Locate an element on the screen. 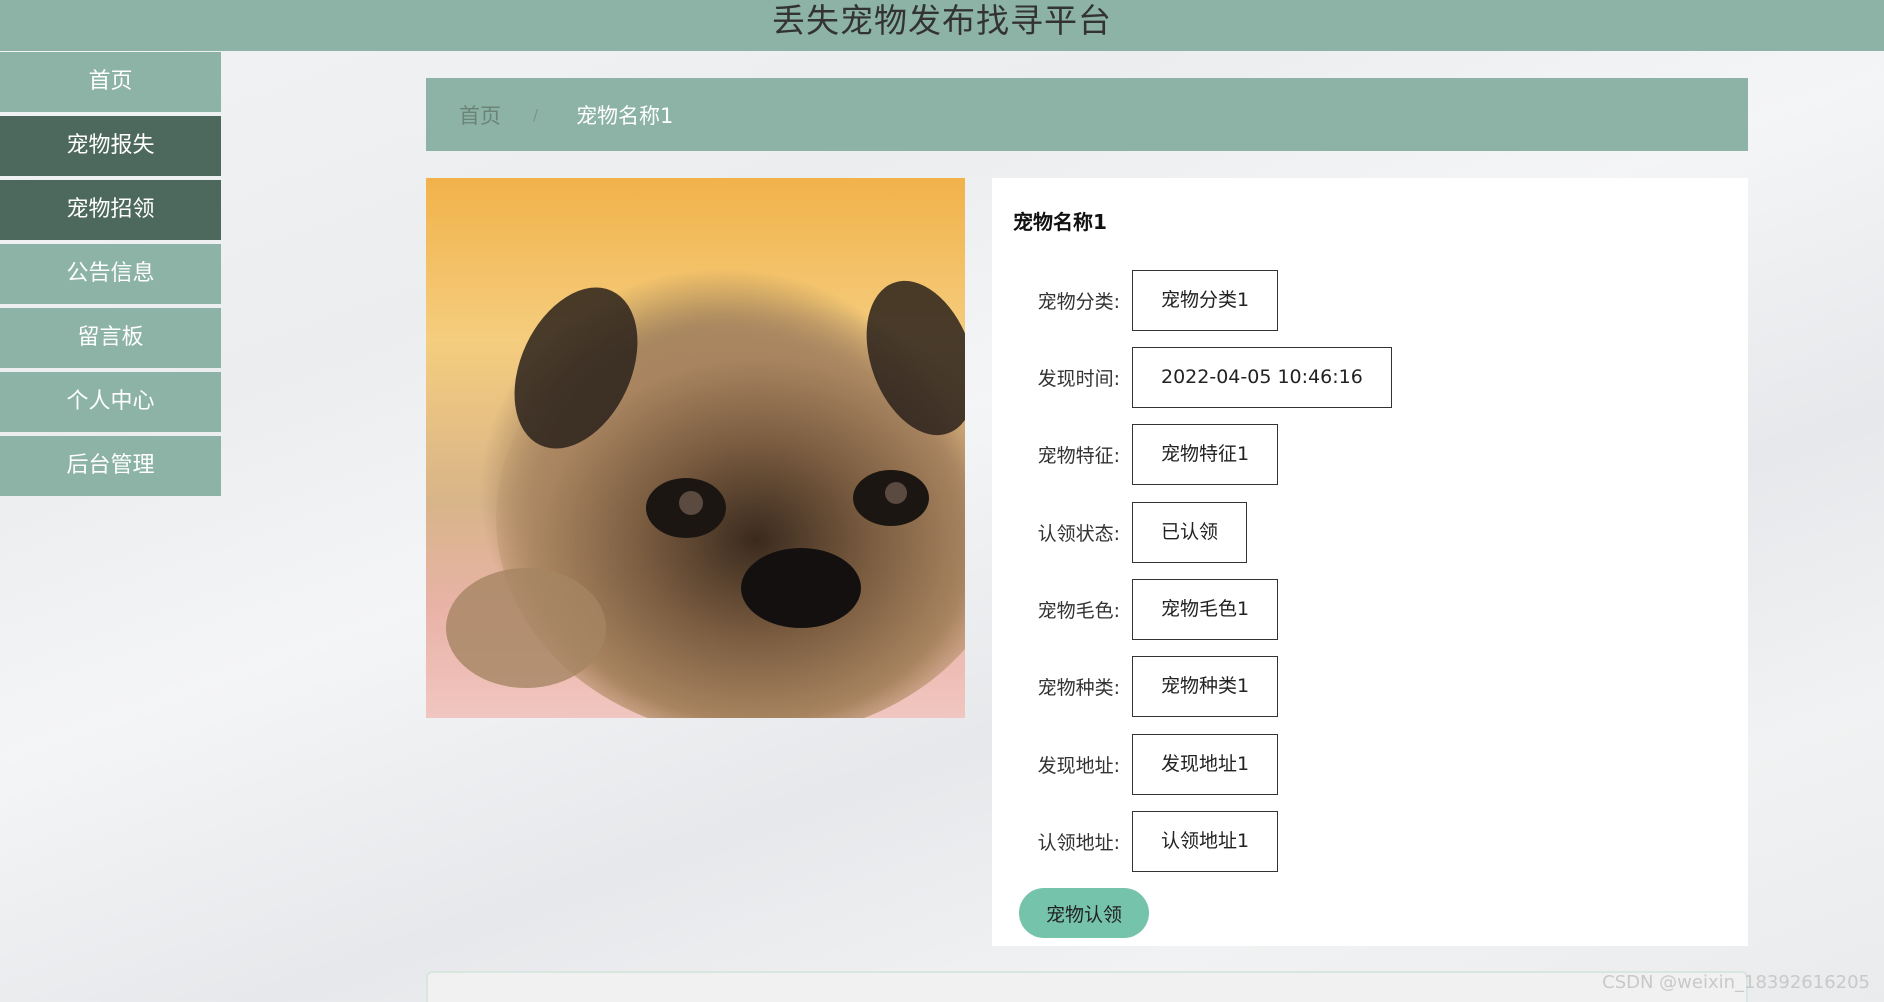 This screenshot has width=1884, height=1002. field-row-claim-status: 认领状态: 已认领 is located at coordinates (1120, 532).